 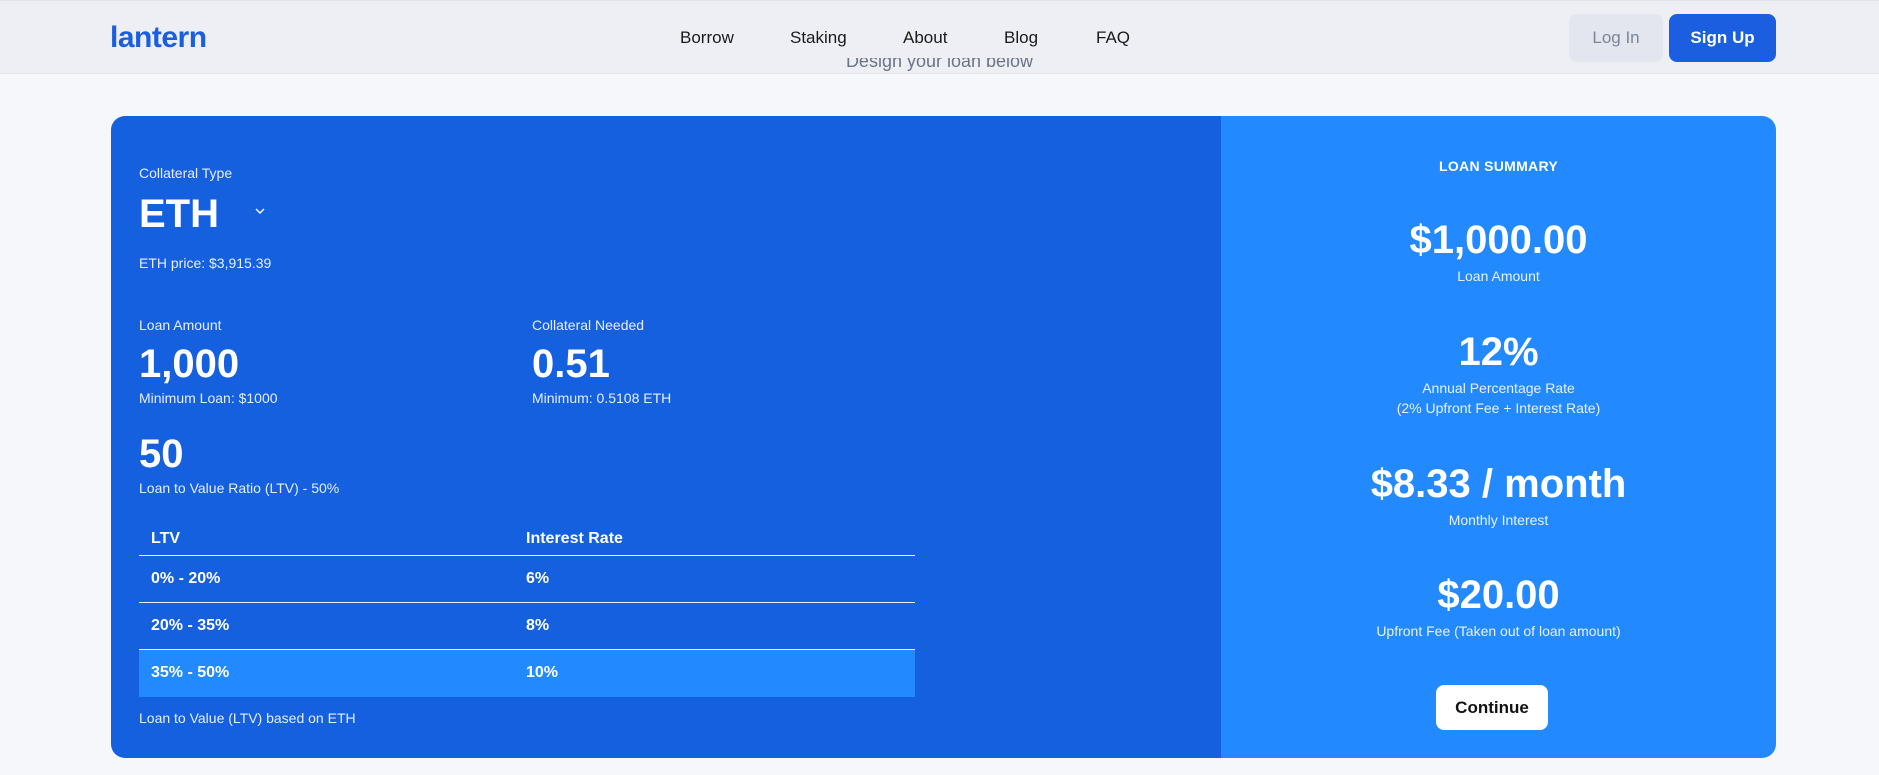 I want to click on header-ltv: LTV, so click(x=166, y=538).